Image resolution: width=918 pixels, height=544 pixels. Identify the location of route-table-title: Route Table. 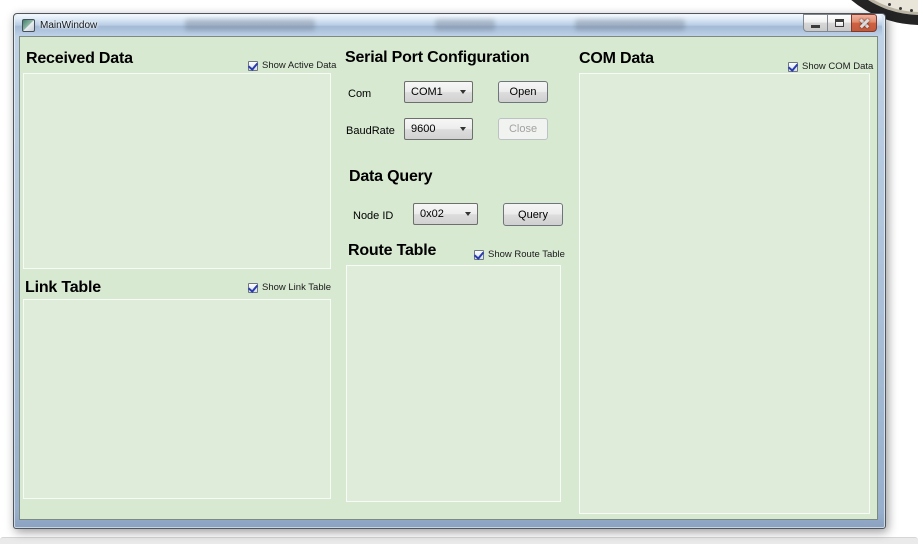
(392, 250).